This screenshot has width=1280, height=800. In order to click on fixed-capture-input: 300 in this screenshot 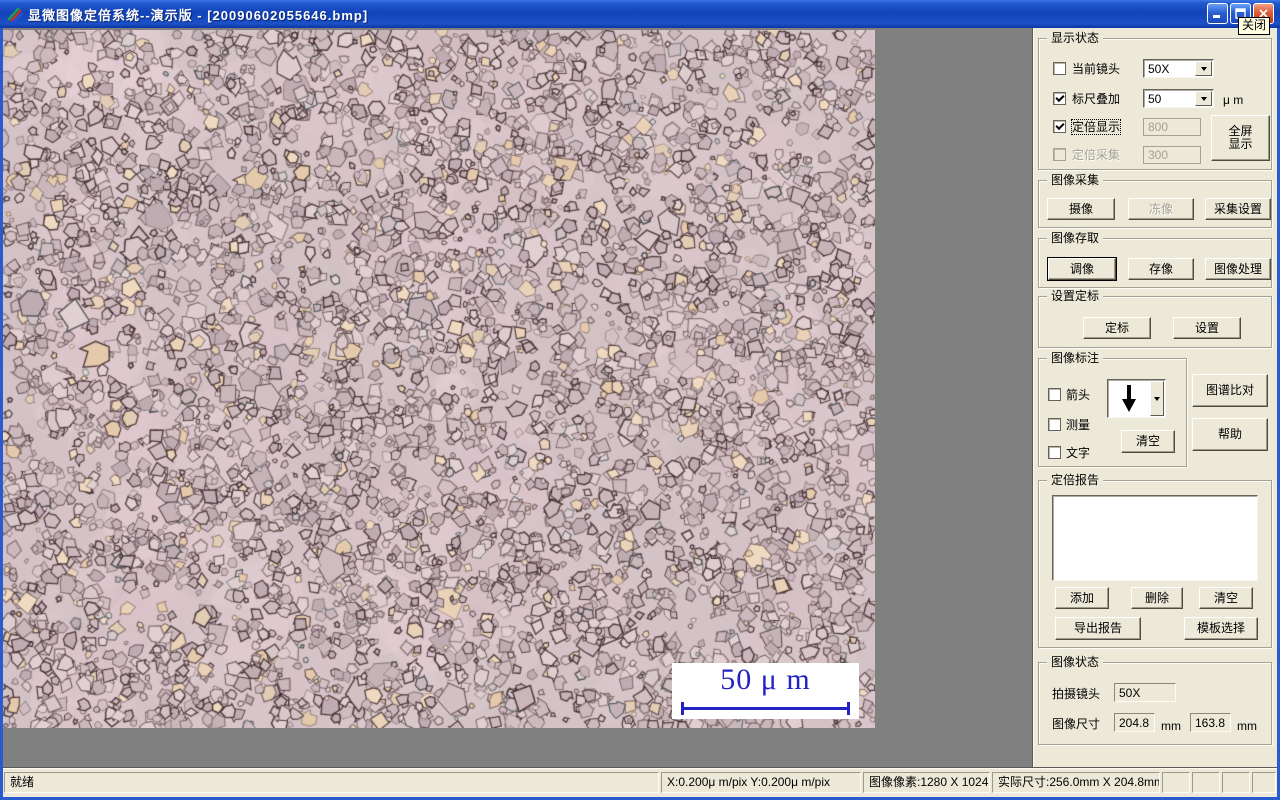, I will do `click(1172, 155)`.